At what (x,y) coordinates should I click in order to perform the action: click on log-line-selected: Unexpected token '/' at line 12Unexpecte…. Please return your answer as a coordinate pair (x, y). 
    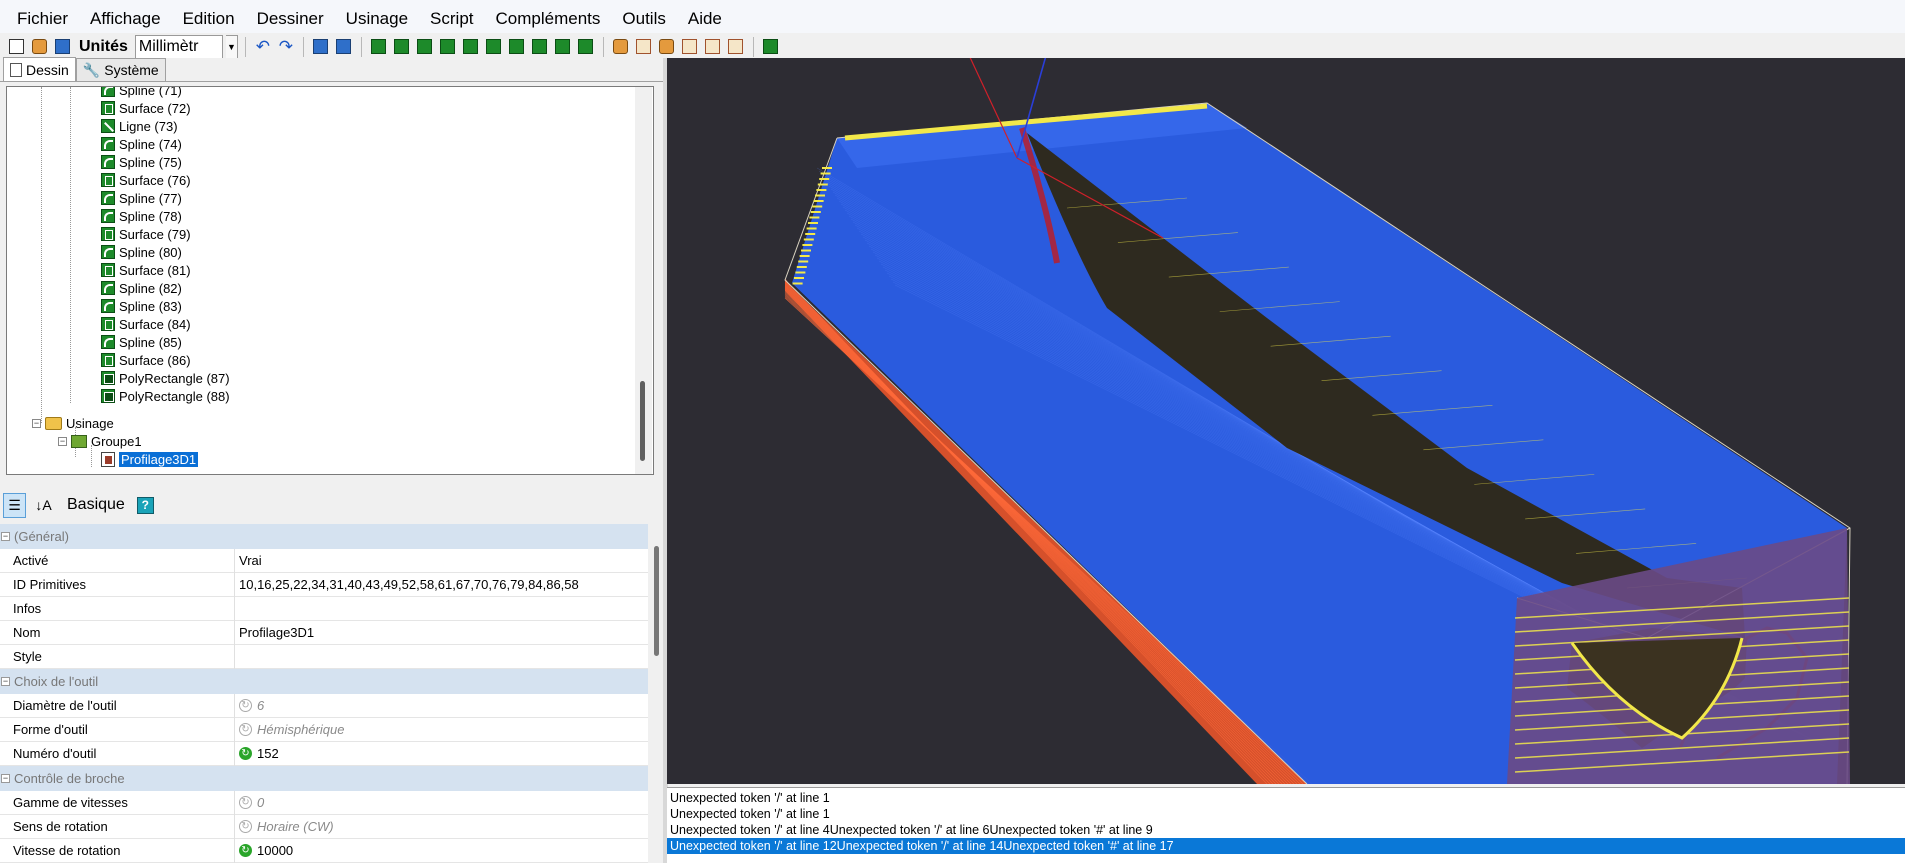
    Looking at the image, I should click on (1286, 846).